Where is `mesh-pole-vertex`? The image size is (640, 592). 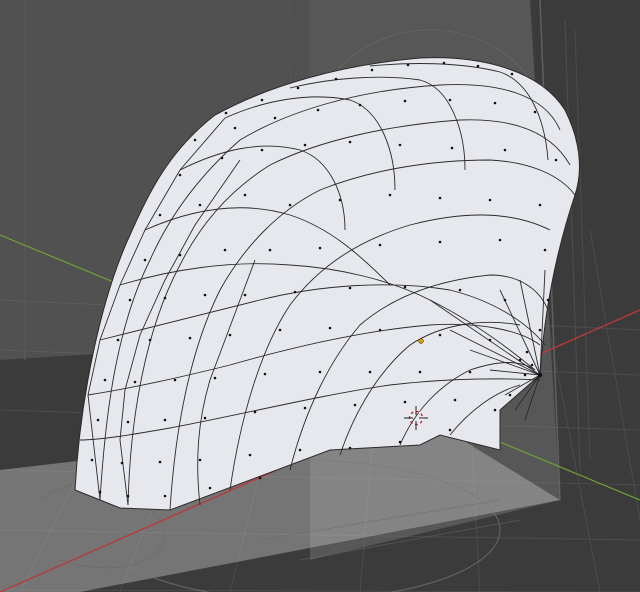
mesh-pole-vertex is located at coordinates (540, 375).